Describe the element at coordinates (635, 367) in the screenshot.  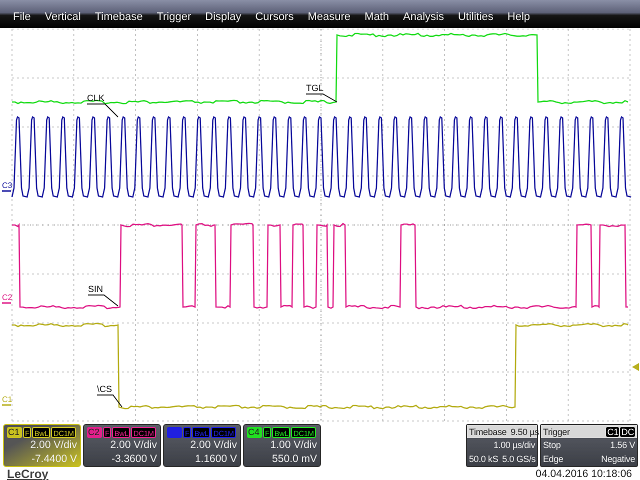
I see `trigger-level-icon` at that location.